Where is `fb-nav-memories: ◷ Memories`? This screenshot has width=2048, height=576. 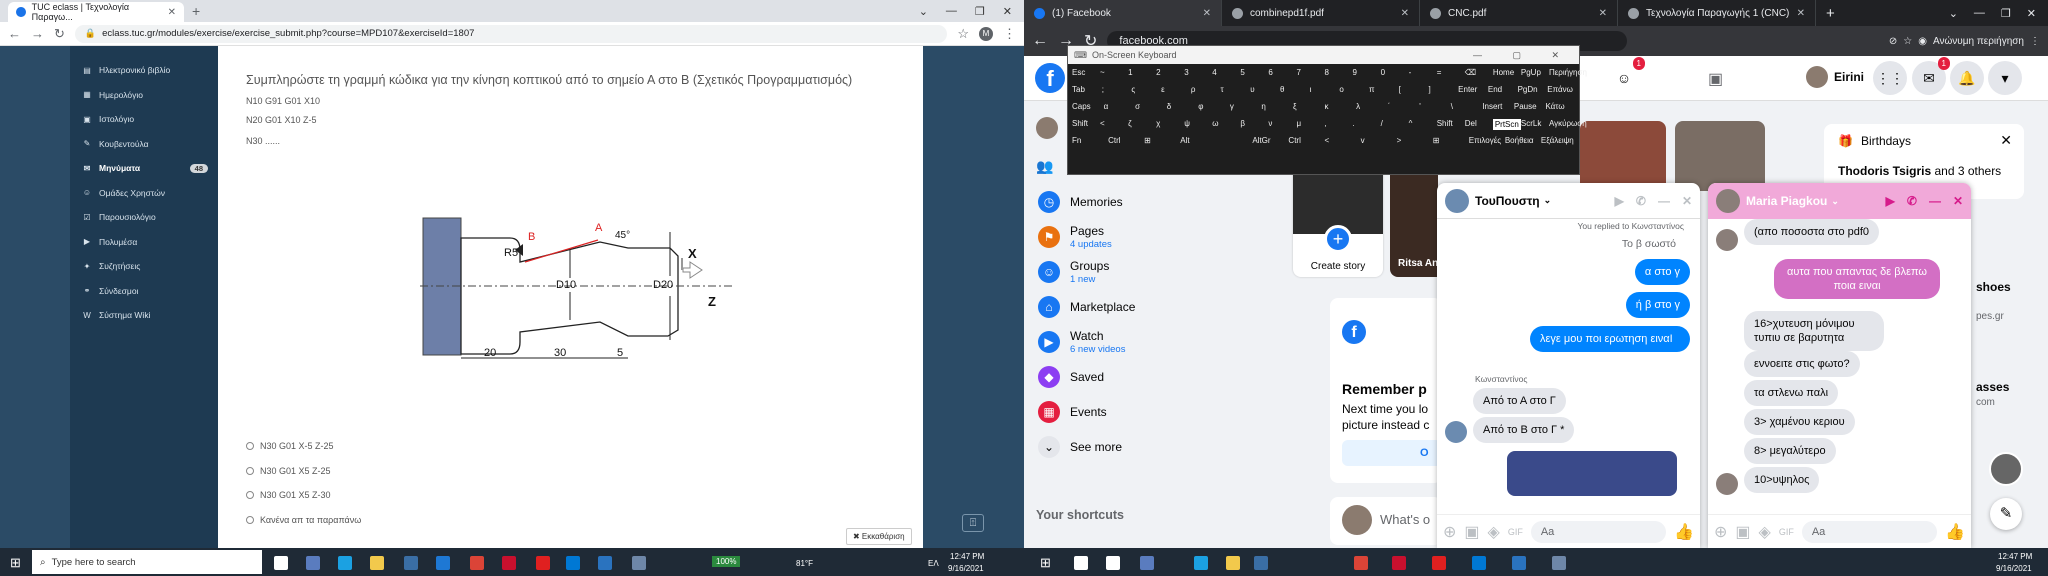 fb-nav-memories: ◷ Memories is located at coordinates (1160, 201).